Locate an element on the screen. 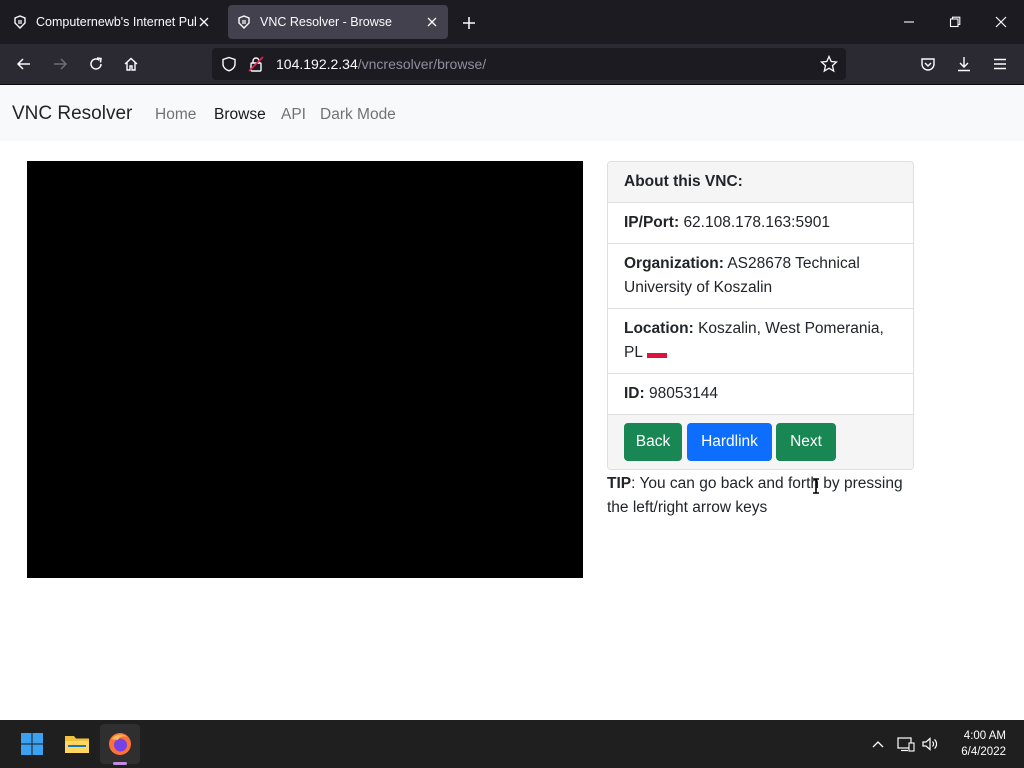 The image size is (1024, 768). chevron-up-icon is located at coordinates (878, 744).